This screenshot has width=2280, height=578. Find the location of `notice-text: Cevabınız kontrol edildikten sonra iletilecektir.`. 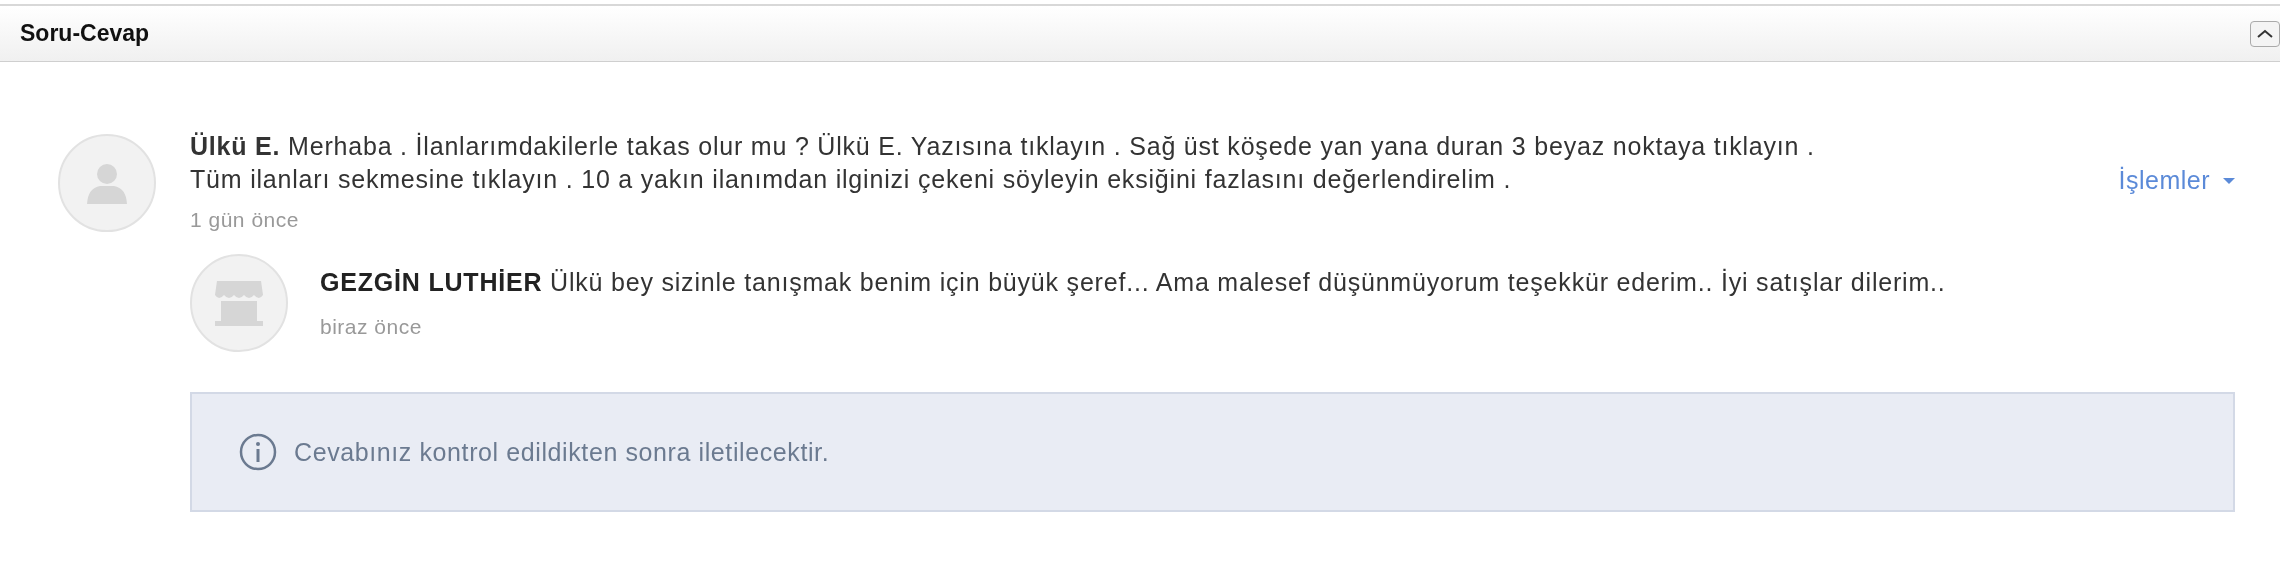

notice-text: Cevabınız kontrol edildikten sonra iletilecektir. is located at coordinates (562, 452).